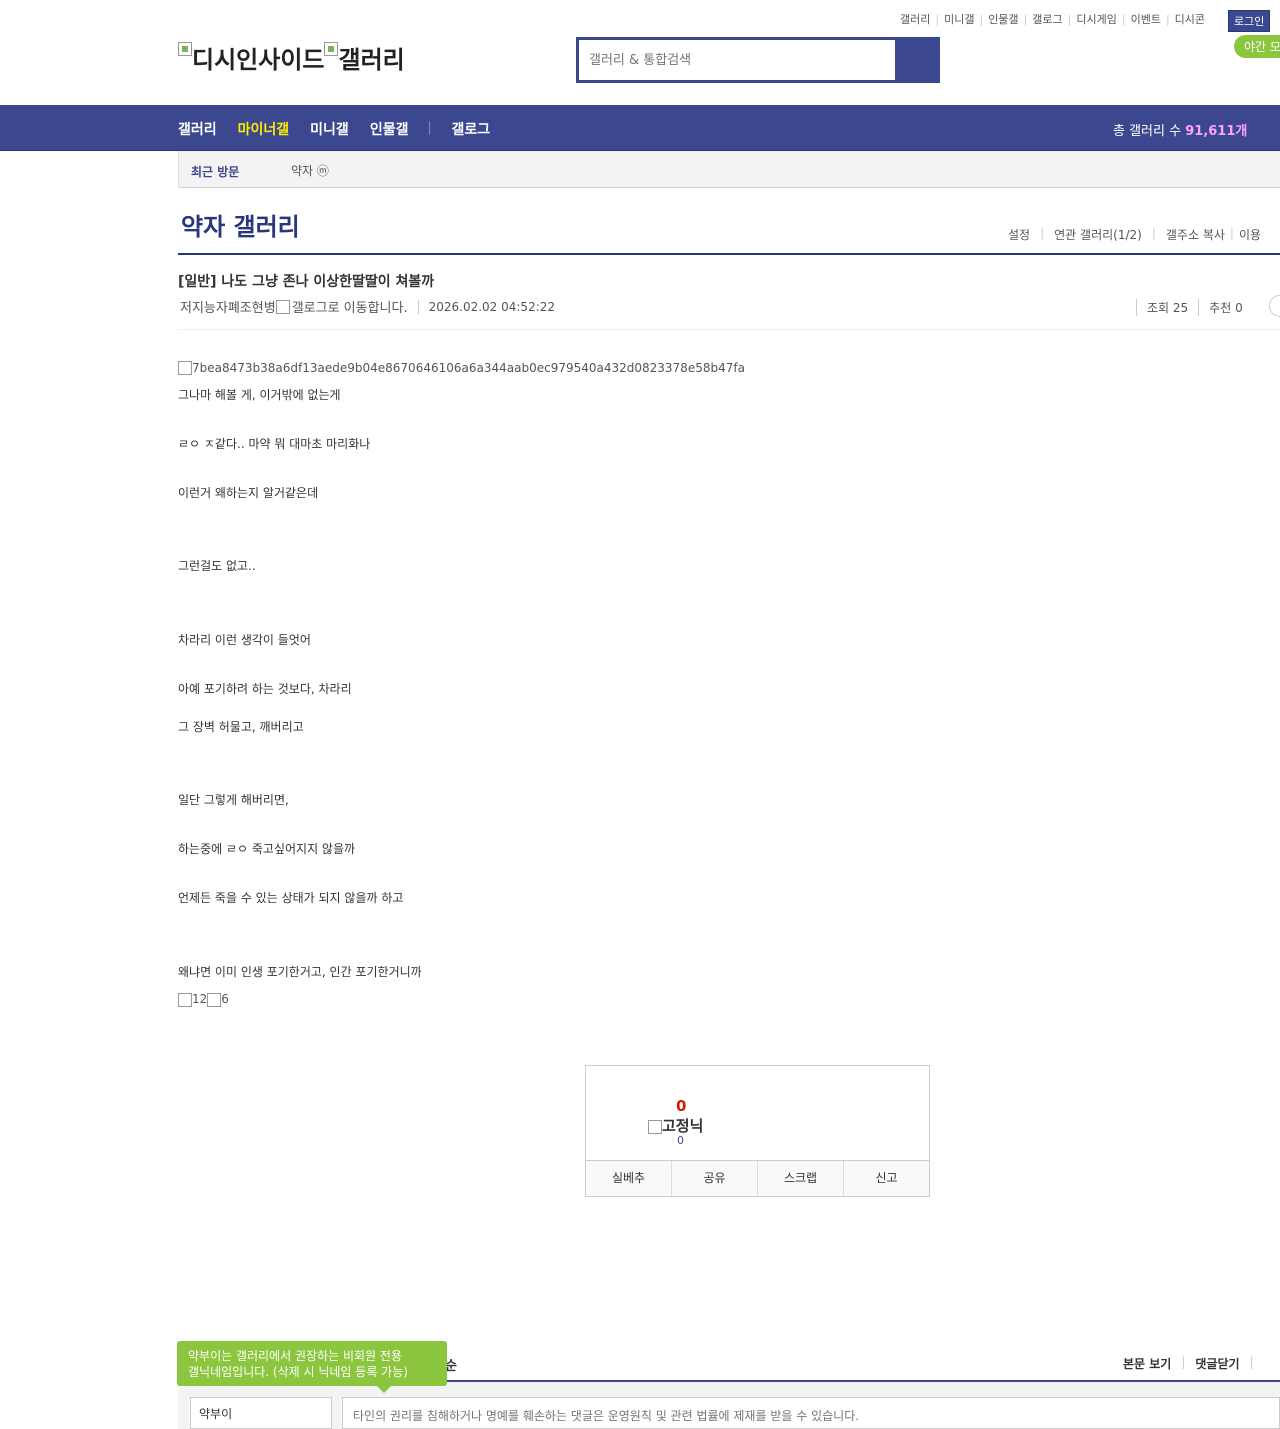 This screenshot has height=1429, width=1280. Describe the element at coordinates (1047, 19) in the screenshot. I see `util-link-gallog: 갤로그` at that location.